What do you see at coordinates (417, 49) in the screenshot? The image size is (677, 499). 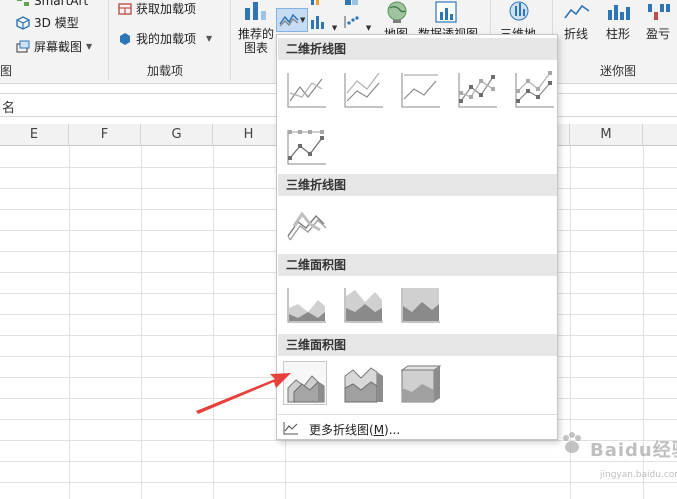 I see `section-header-line-2d: 二维折线图` at bounding box center [417, 49].